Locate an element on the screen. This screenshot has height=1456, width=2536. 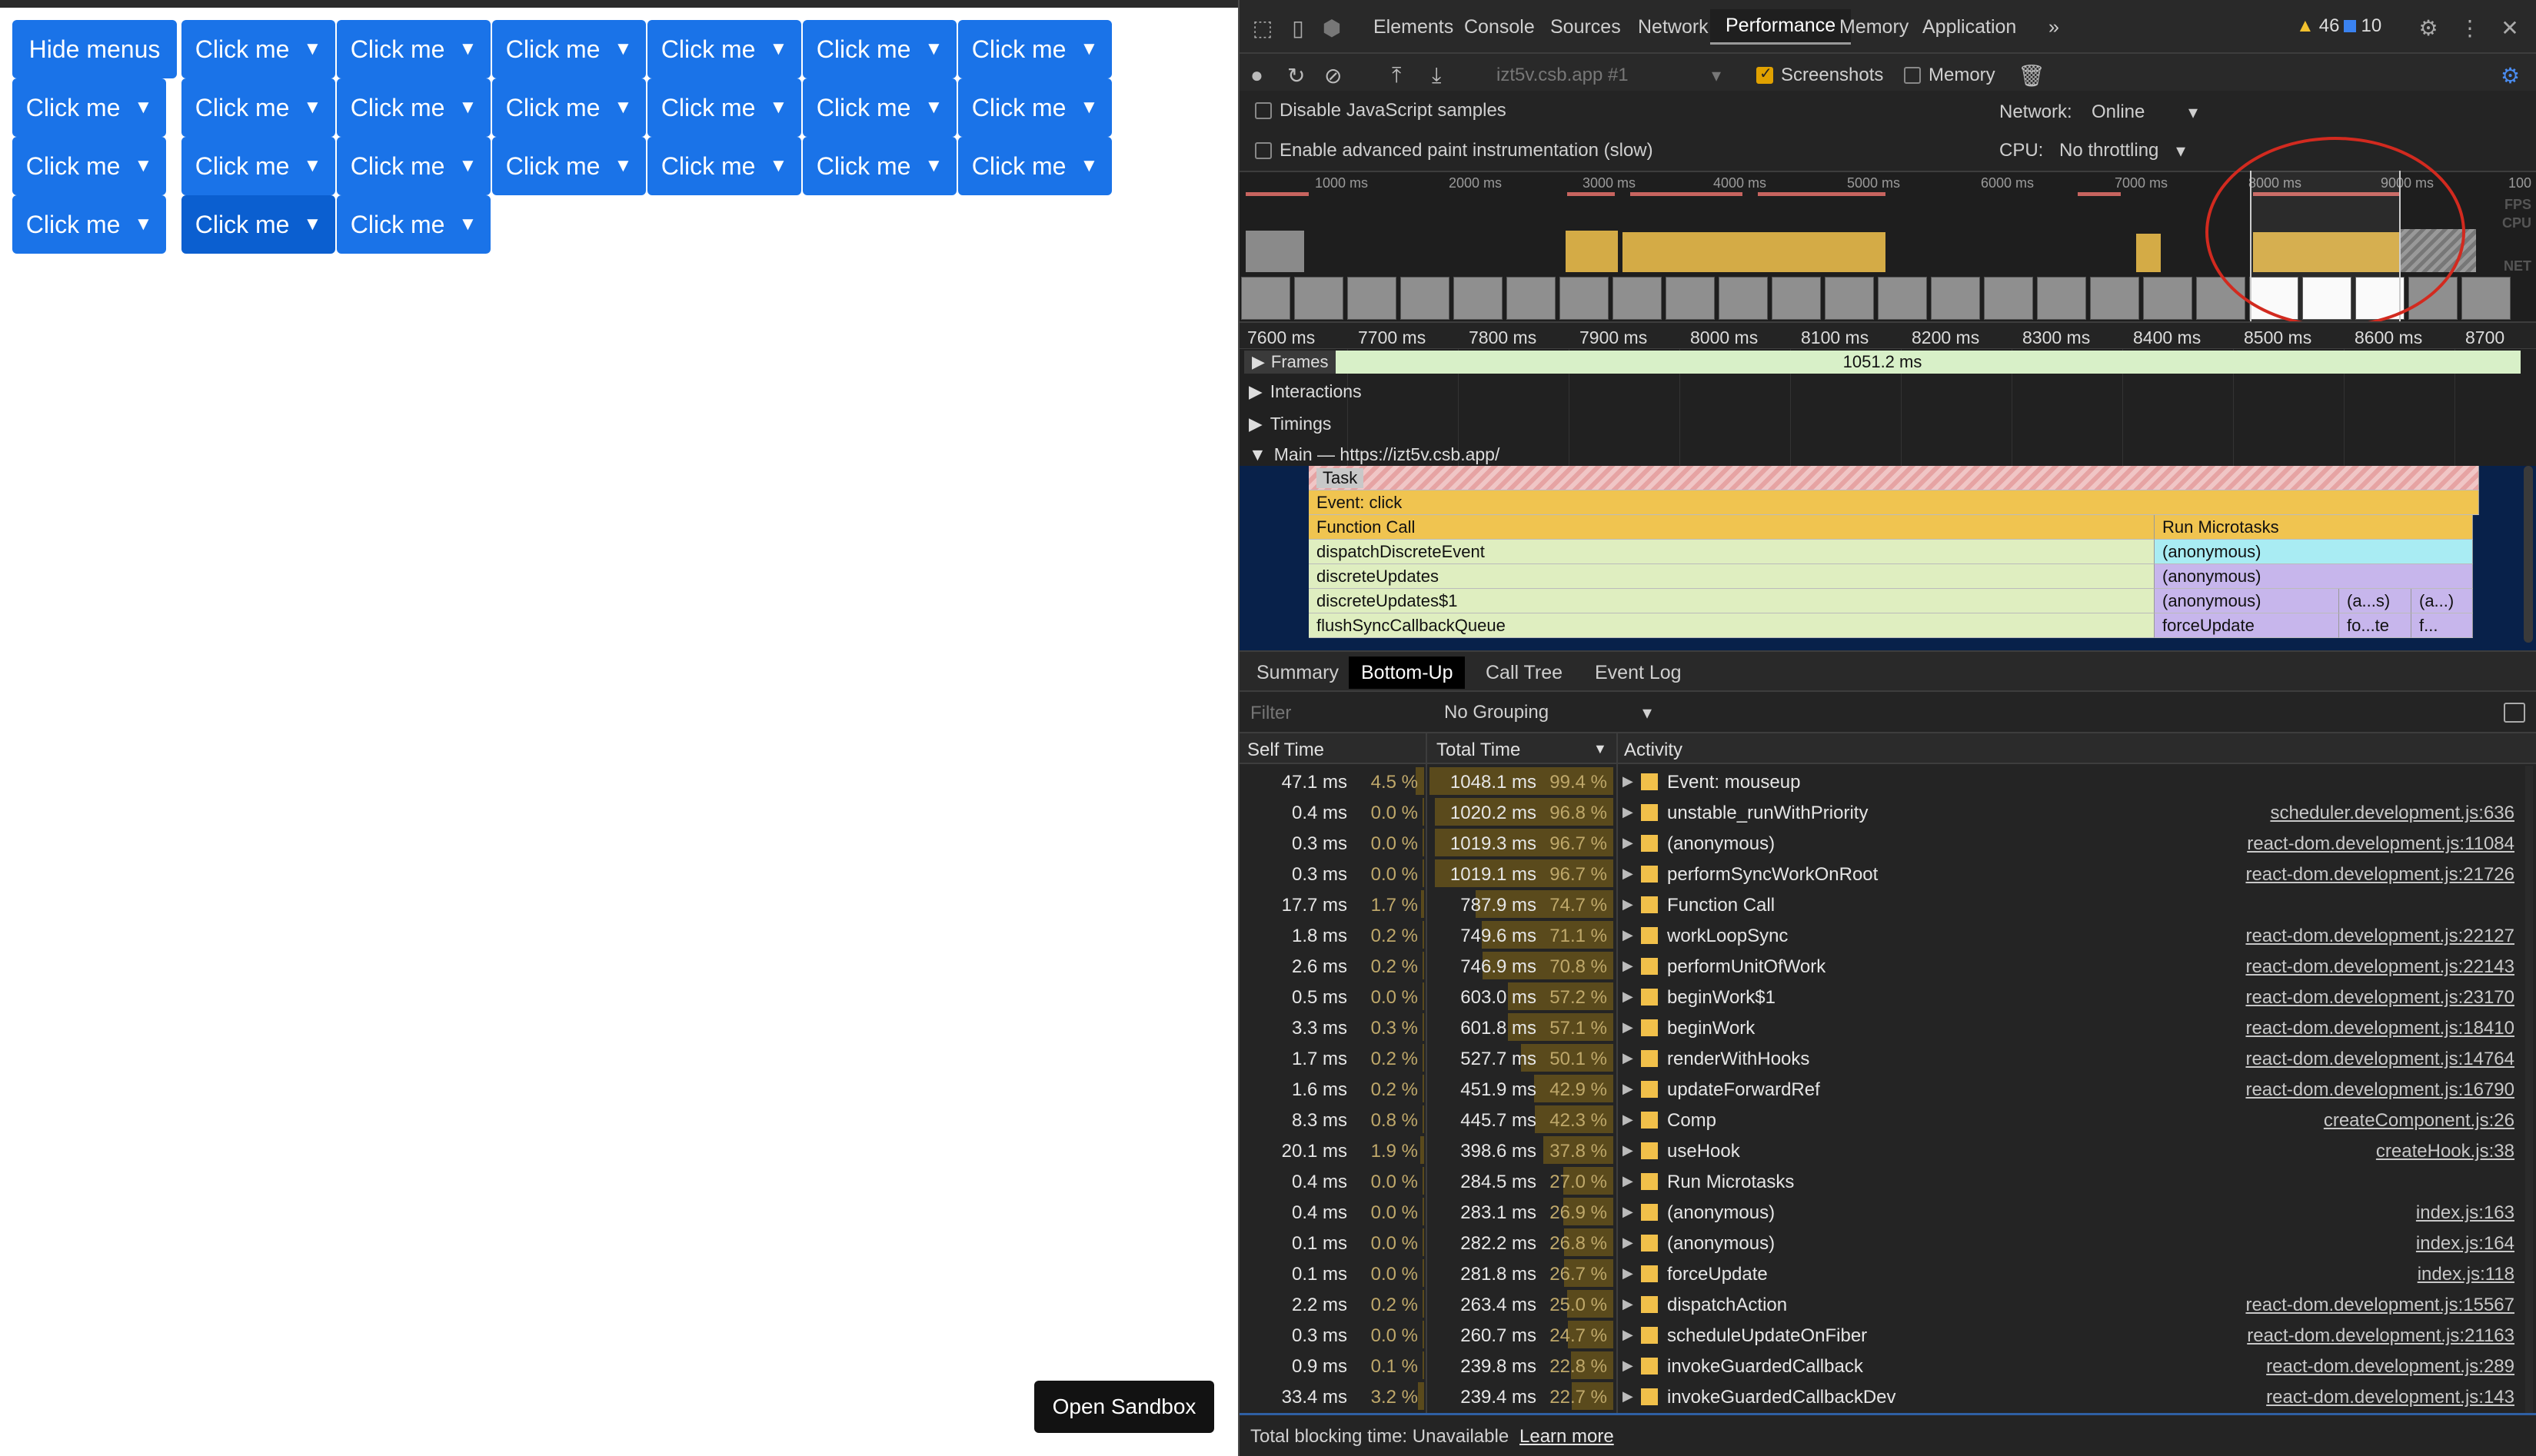
extension-icon: ⬢ is located at coordinates (1332, 28).